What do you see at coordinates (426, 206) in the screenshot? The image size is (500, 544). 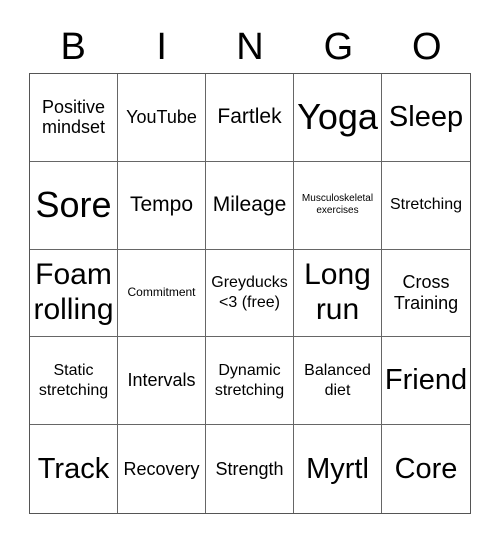 I see `bingo-cell: Stretching` at bounding box center [426, 206].